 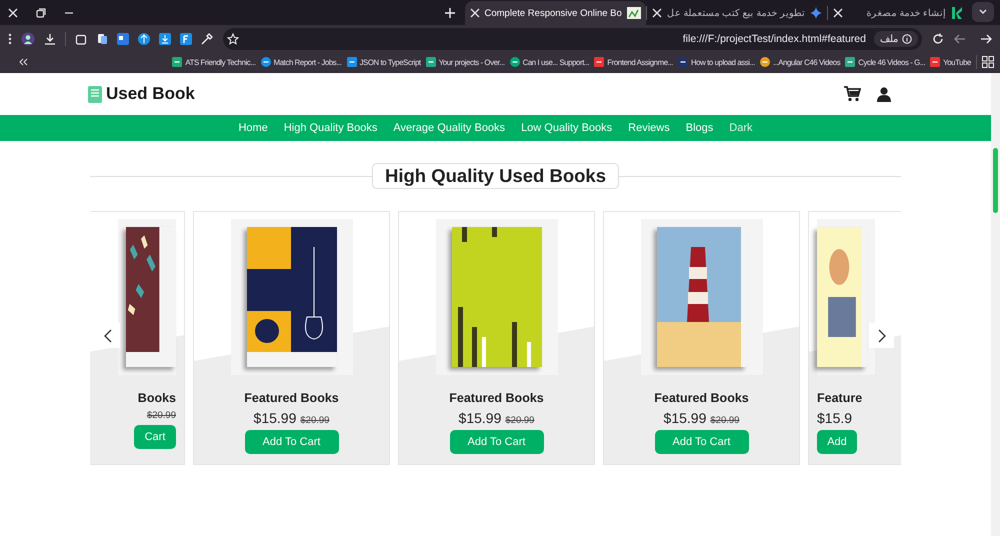 I want to click on forward-arrow-icon, so click(x=986, y=38).